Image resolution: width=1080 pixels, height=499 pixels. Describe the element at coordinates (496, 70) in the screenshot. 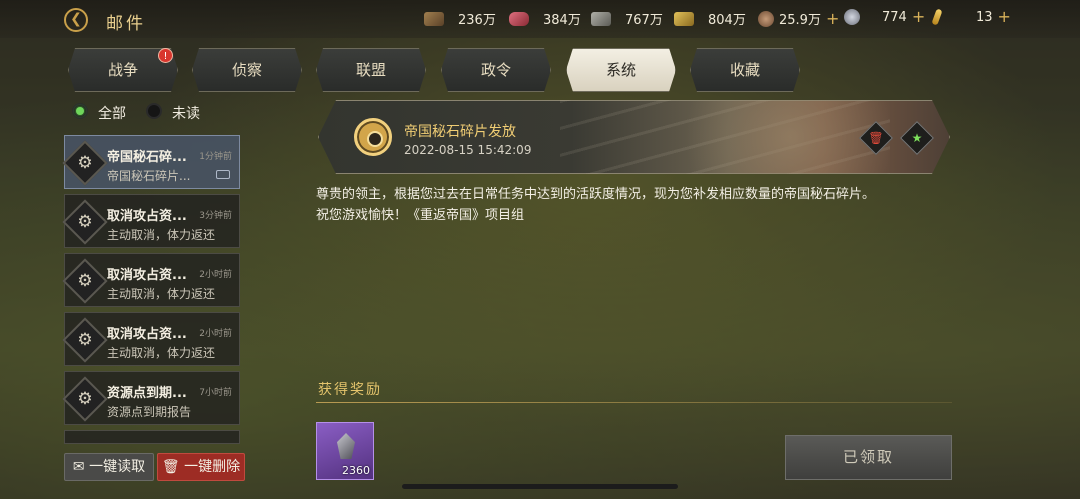

I see `tab-decree: 政令` at that location.